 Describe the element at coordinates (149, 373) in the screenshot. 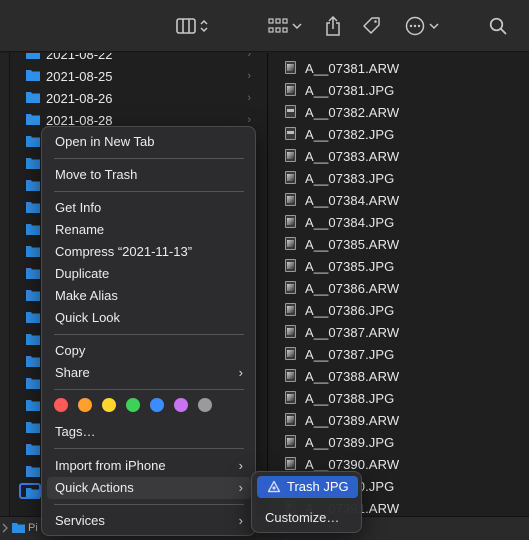

I see `menu-item-share: Share ›` at that location.